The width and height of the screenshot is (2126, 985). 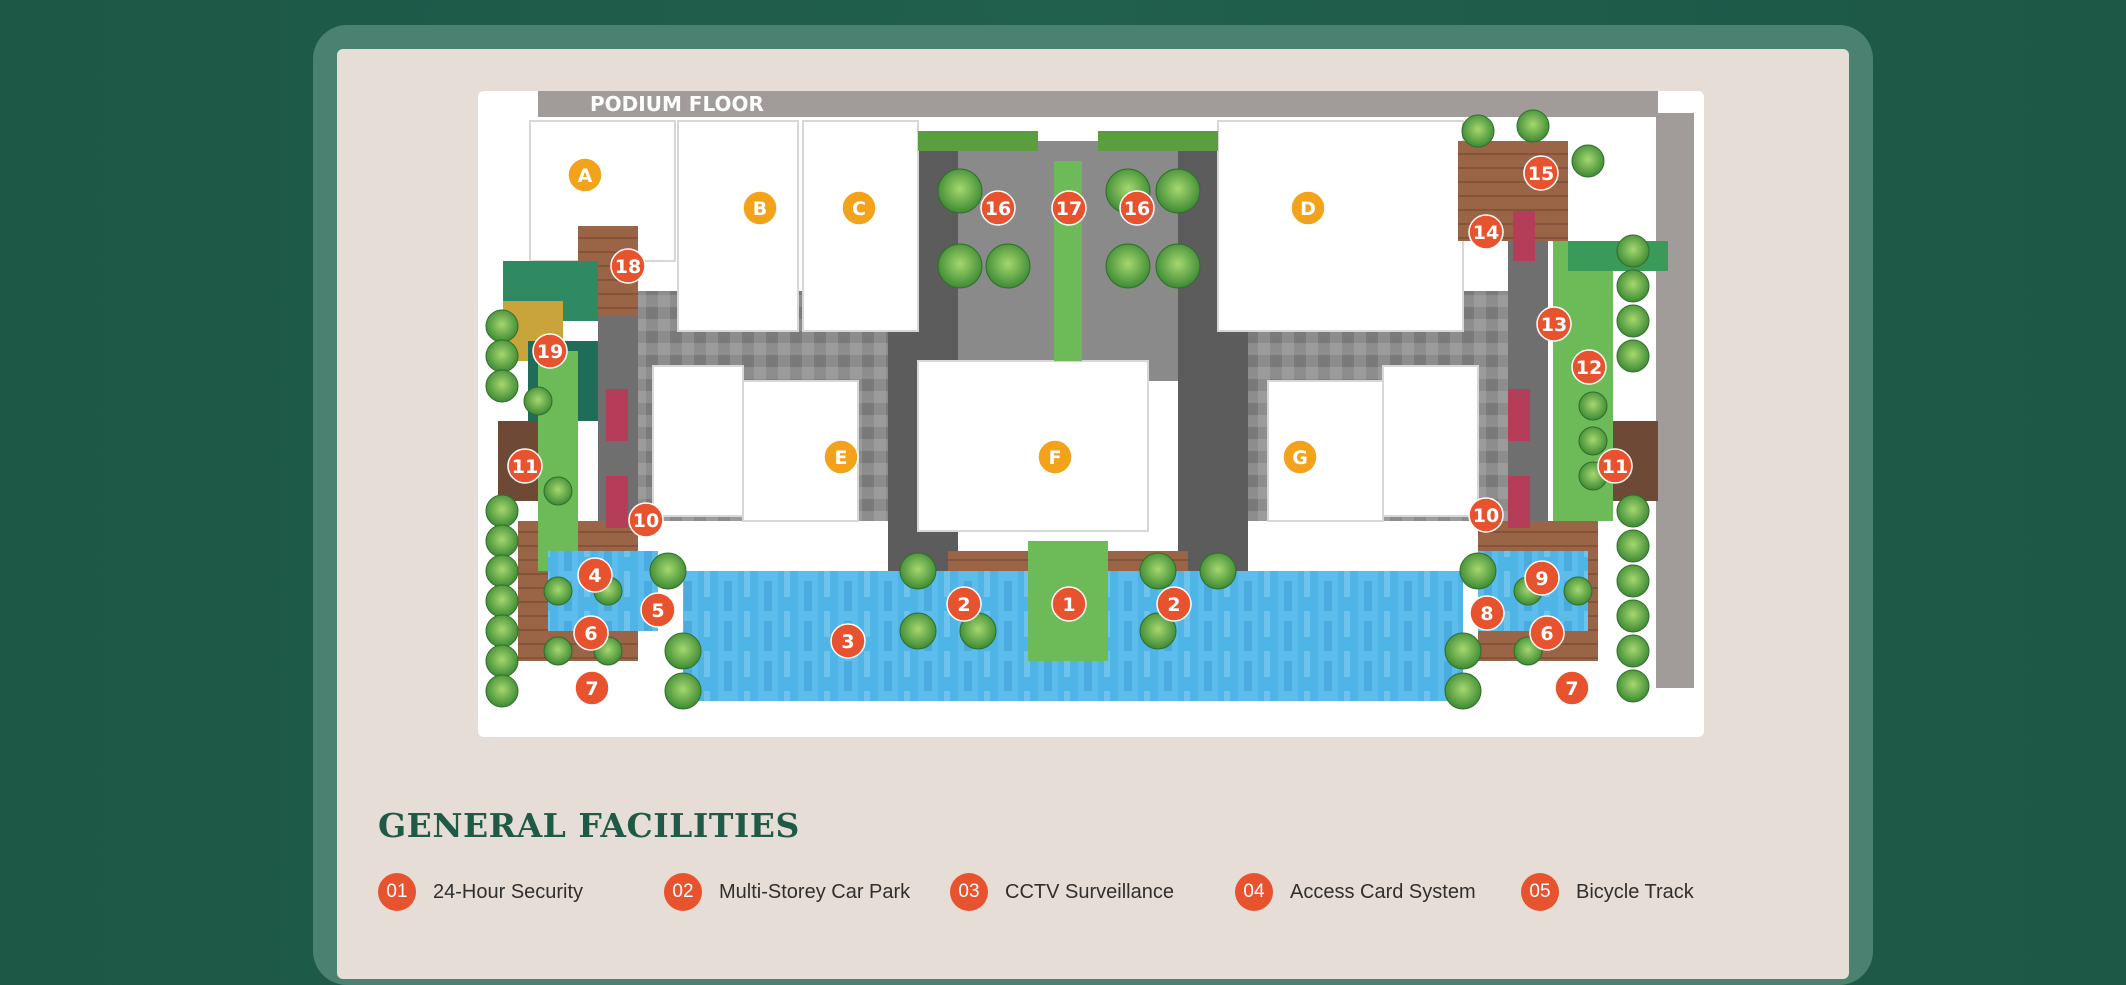 I want to click on block-marker-a: A, so click(x=585, y=175).